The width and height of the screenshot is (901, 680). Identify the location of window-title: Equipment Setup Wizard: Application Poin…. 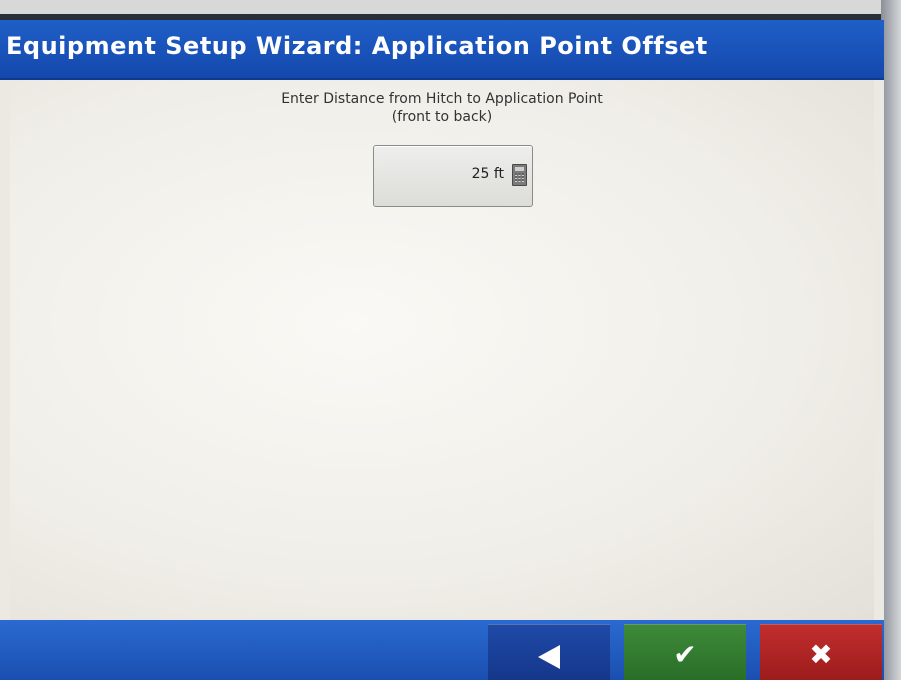
(357, 46).